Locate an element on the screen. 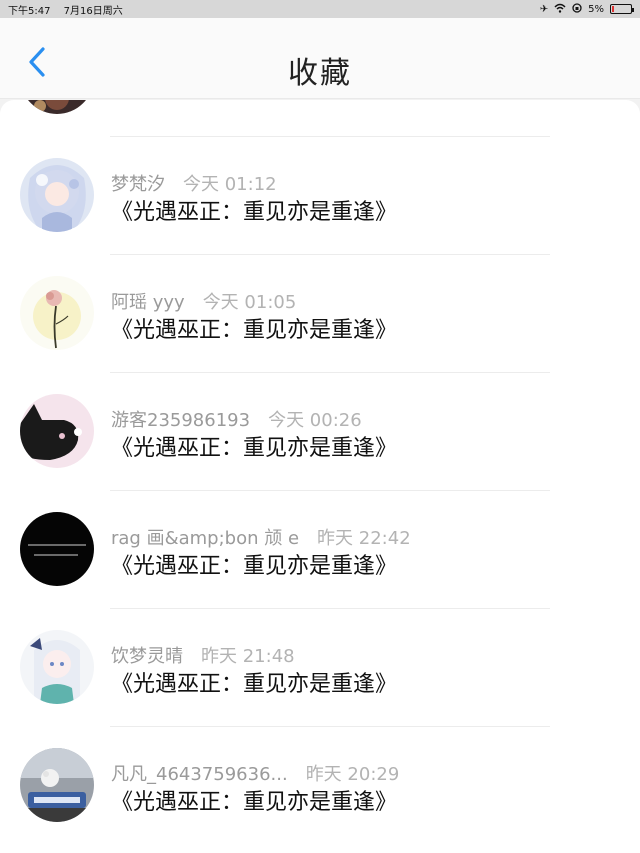 The image size is (640, 853). item-meta: 饮梦灵晴 昨天 21:48 is located at coordinates (203, 655).